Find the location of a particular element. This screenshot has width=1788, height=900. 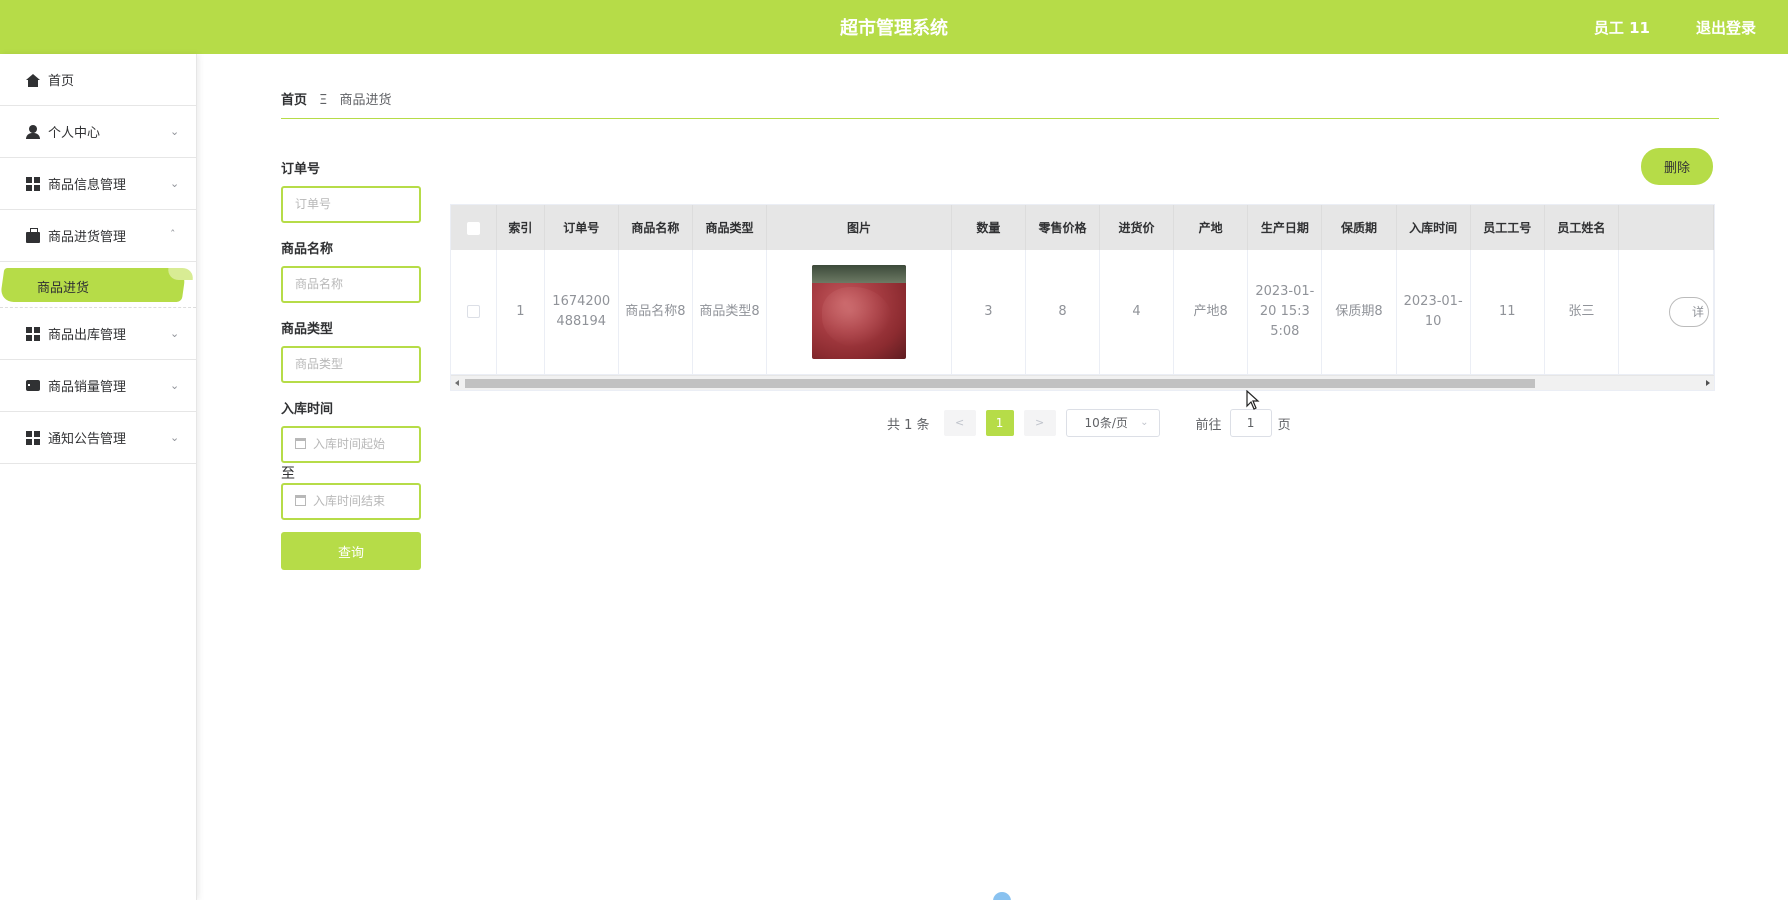

column-header: 员工工号 is located at coordinates (1507, 227).